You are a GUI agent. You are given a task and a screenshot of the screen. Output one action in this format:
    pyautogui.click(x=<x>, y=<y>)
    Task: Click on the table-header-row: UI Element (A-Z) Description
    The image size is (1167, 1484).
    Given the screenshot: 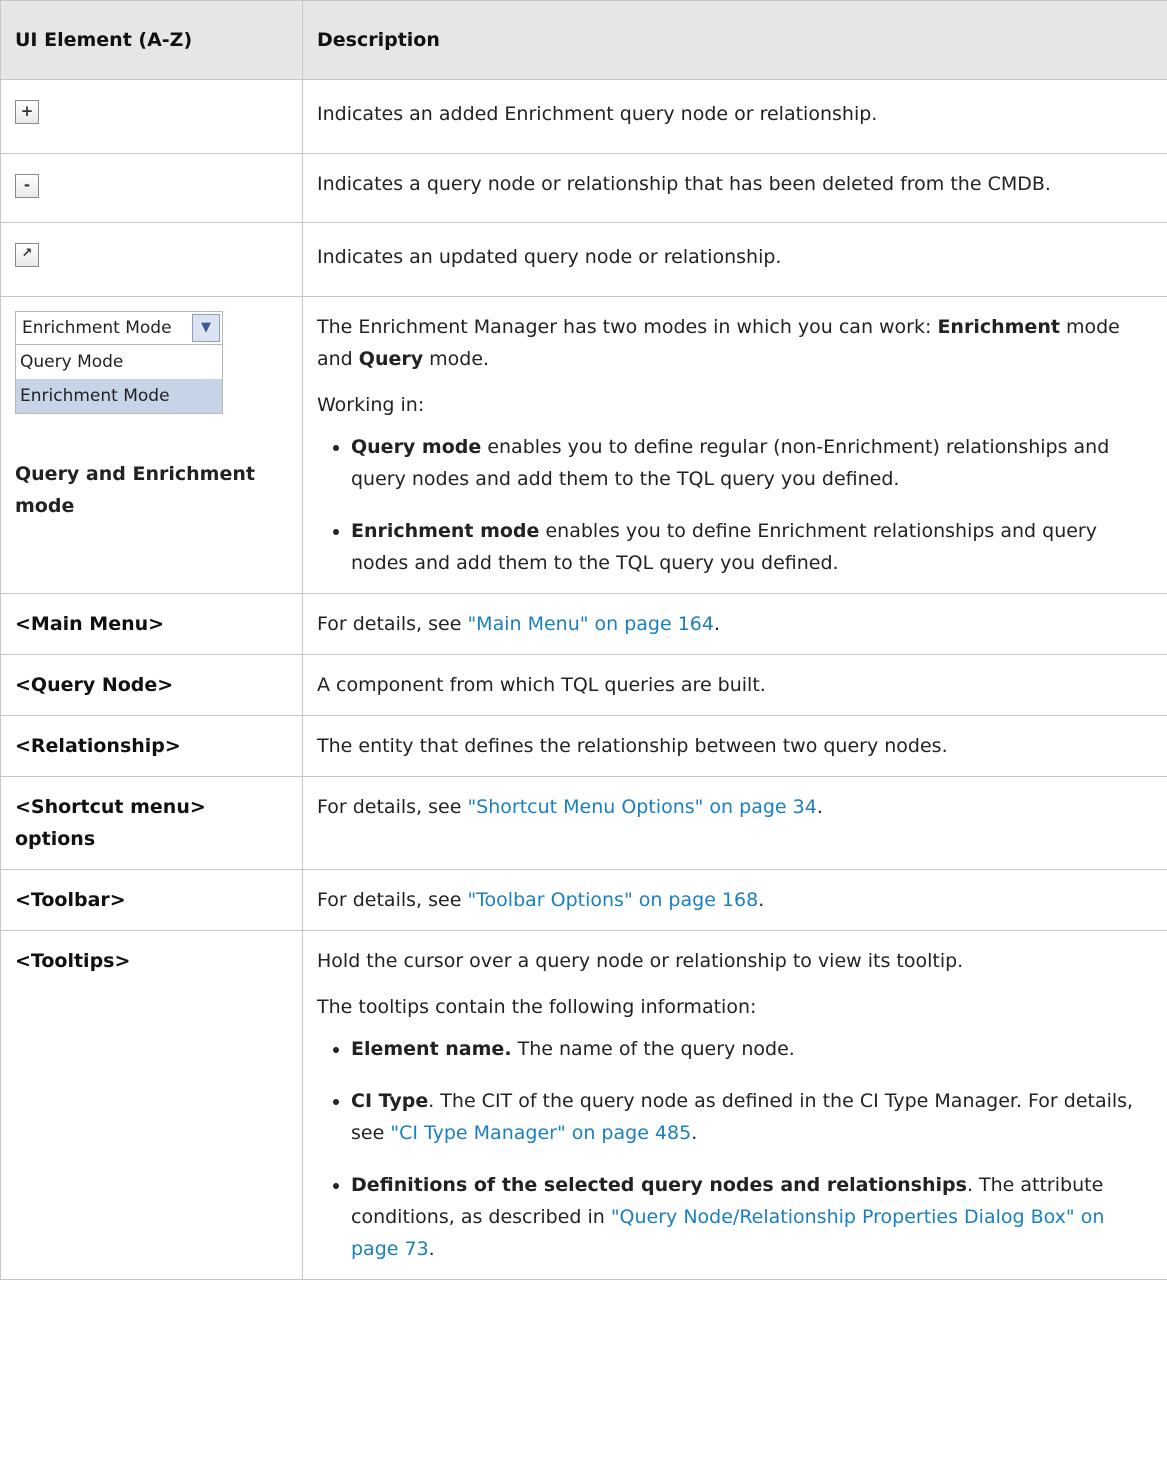 What is the action you would take?
    pyautogui.click(x=583, y=40)
    